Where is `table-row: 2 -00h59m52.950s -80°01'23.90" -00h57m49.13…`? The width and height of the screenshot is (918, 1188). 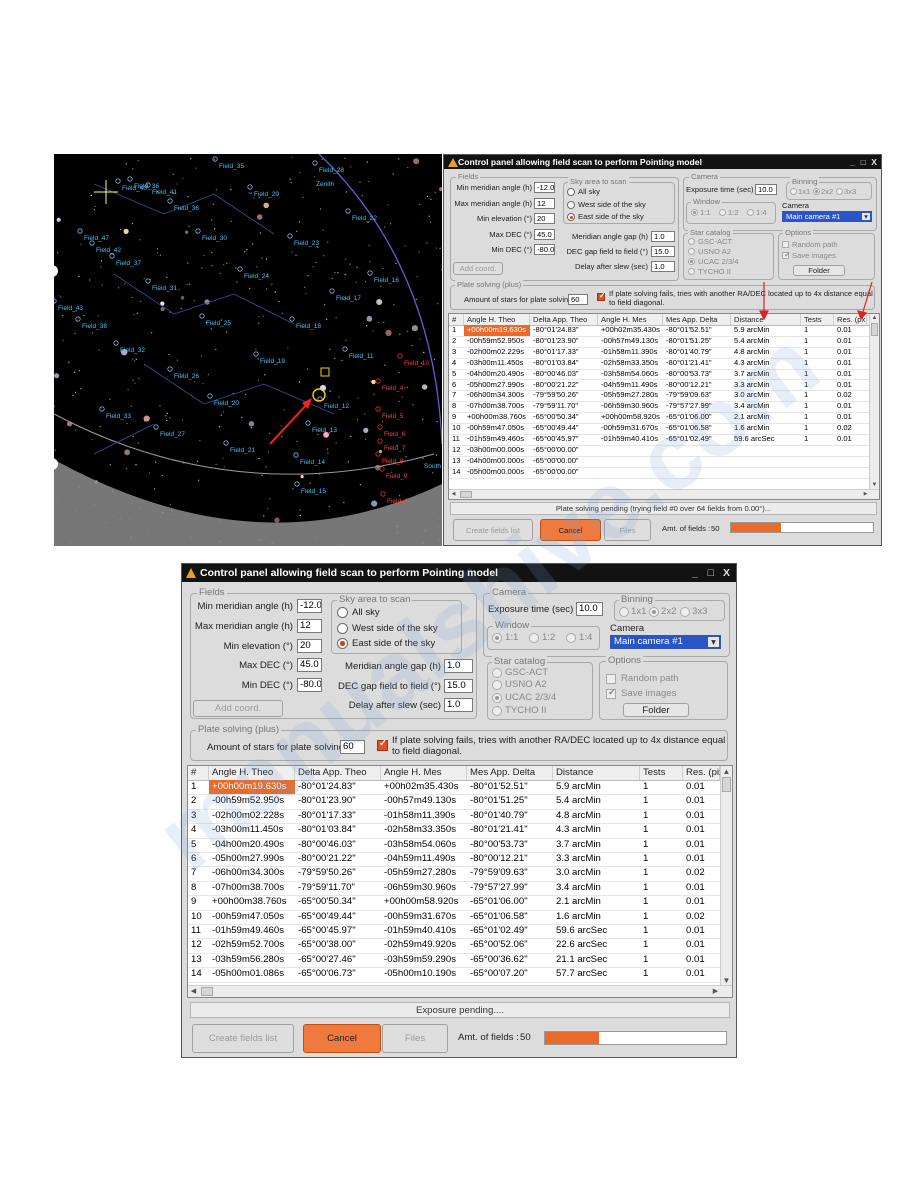
table-row: 2 -00h59m52.950s -80°01'23.90" -00h57m49.13… is located at coordinates (454, 802).